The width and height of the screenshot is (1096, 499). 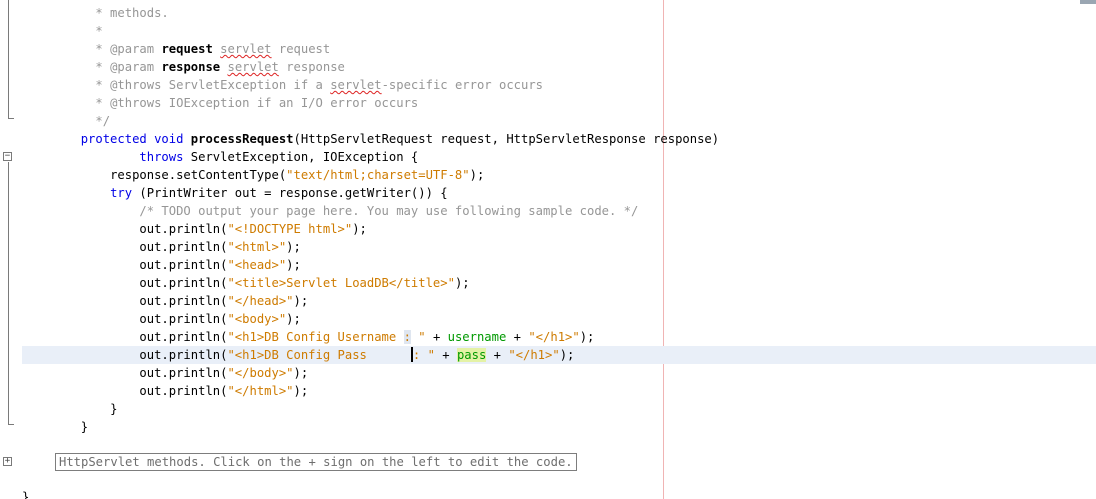 What do you see at coordinates (471, 355) in the screenshot?
I see `field-reference: pass` at bounding box center [471, 355].